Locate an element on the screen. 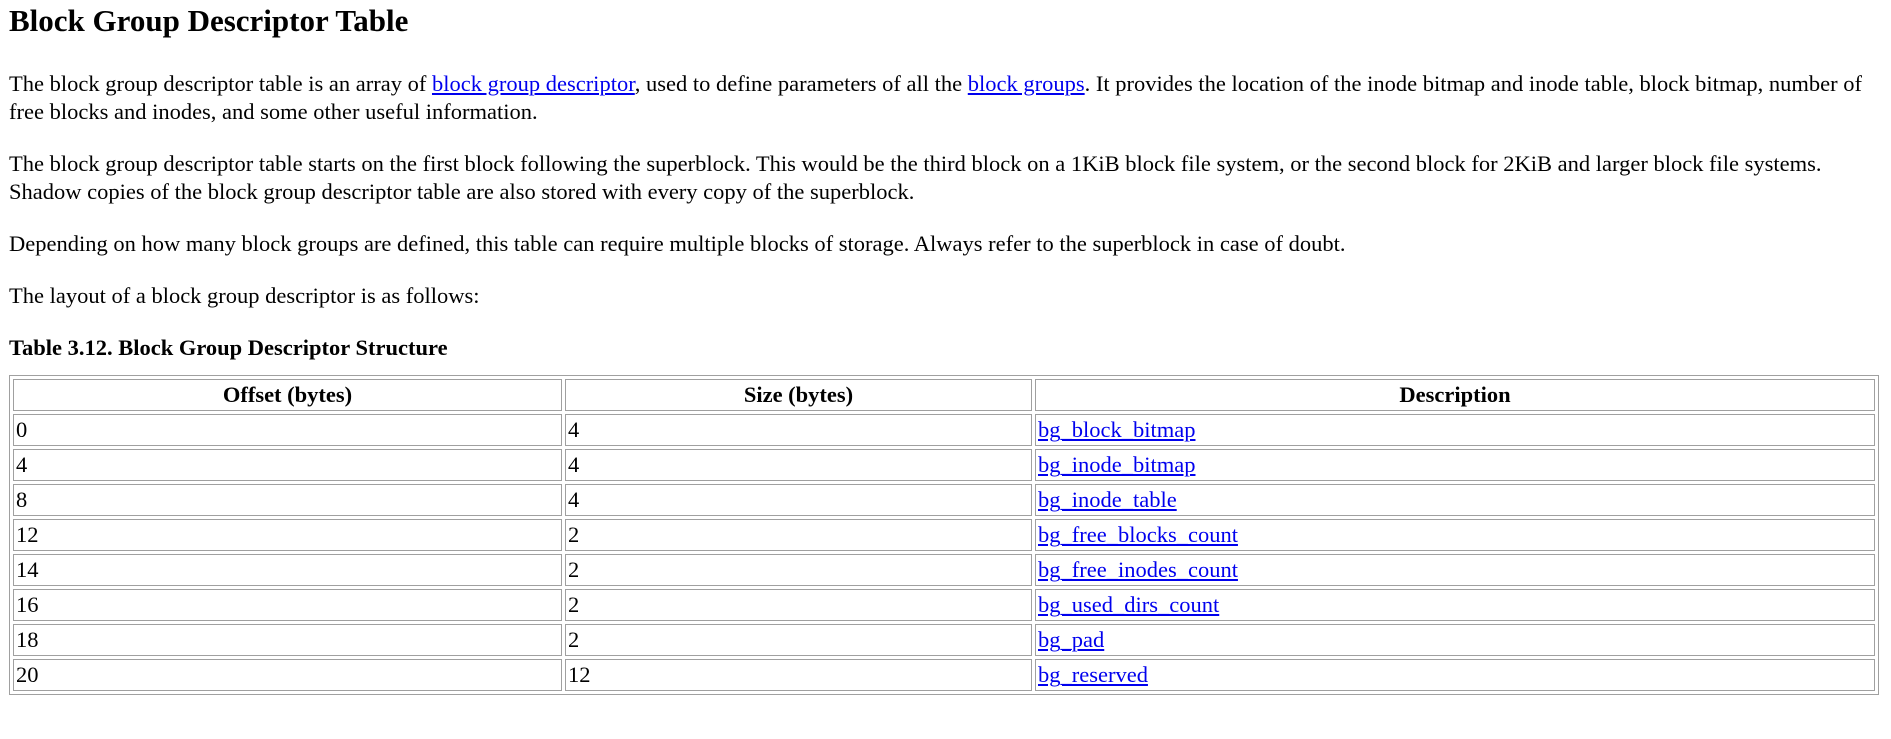 The width and height of the screenshot is (1891, 739). table-row: 20 12 bg_reserved is located at coordinates (944, 675).